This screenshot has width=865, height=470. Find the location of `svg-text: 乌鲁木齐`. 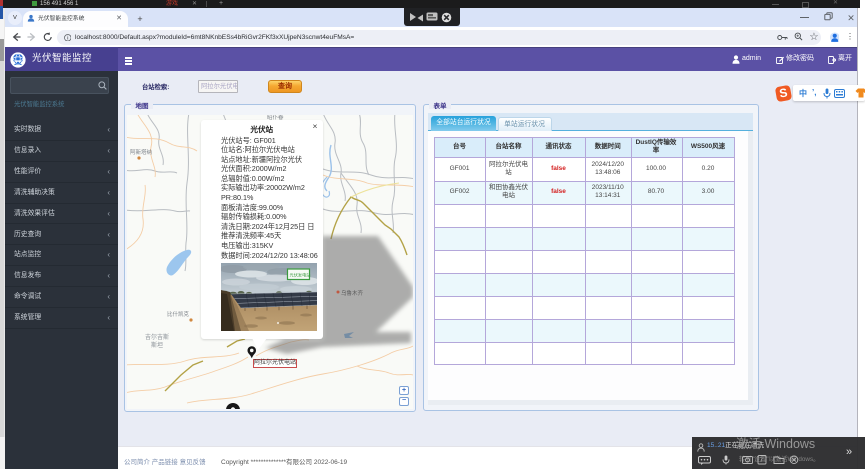

svg-text: 乌鲁木齐 is located at coordinates (352, 293).